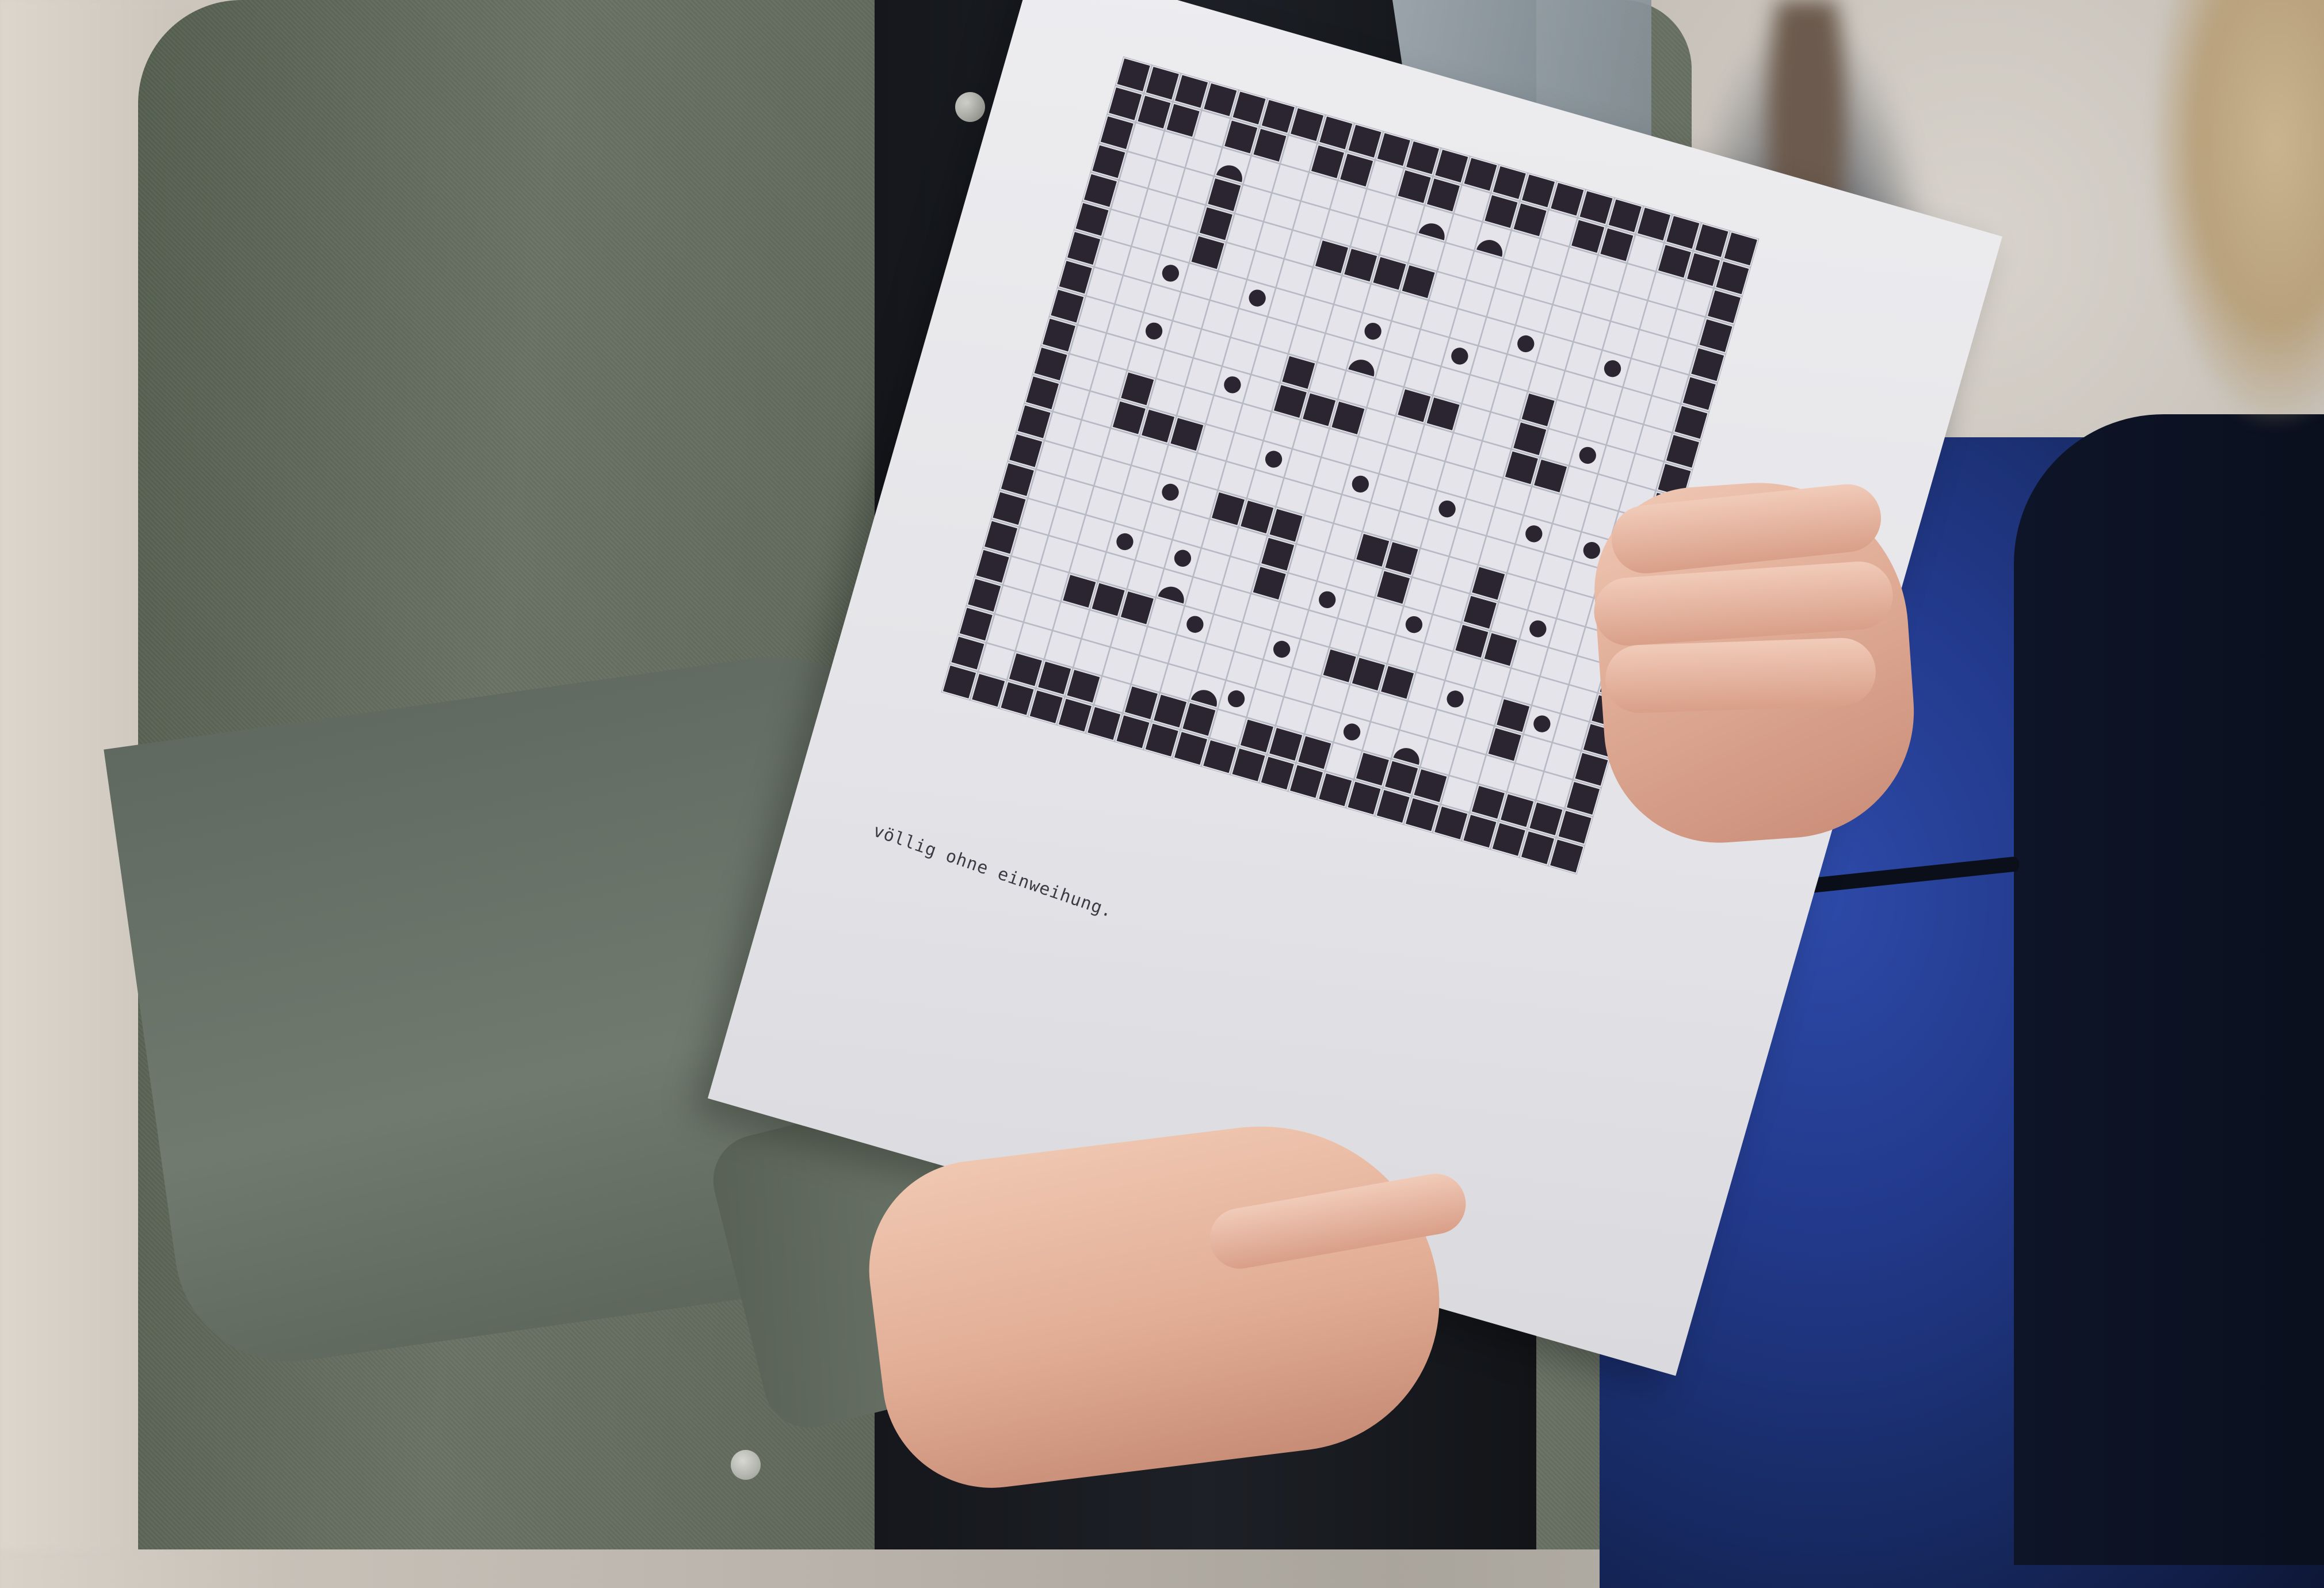 The image size is (2324, 1588). What do you see at coordinates (994, 871) in the screenshot?
I see `poster-caption: völlig ohne einweihung.` at bounding box center [994, 871].